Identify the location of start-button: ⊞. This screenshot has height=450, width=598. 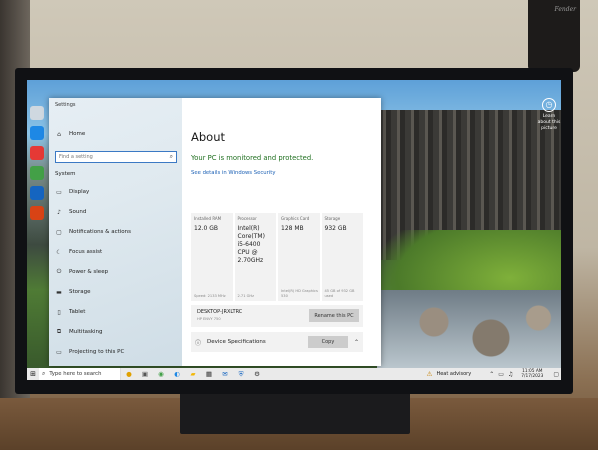
(33, 374).